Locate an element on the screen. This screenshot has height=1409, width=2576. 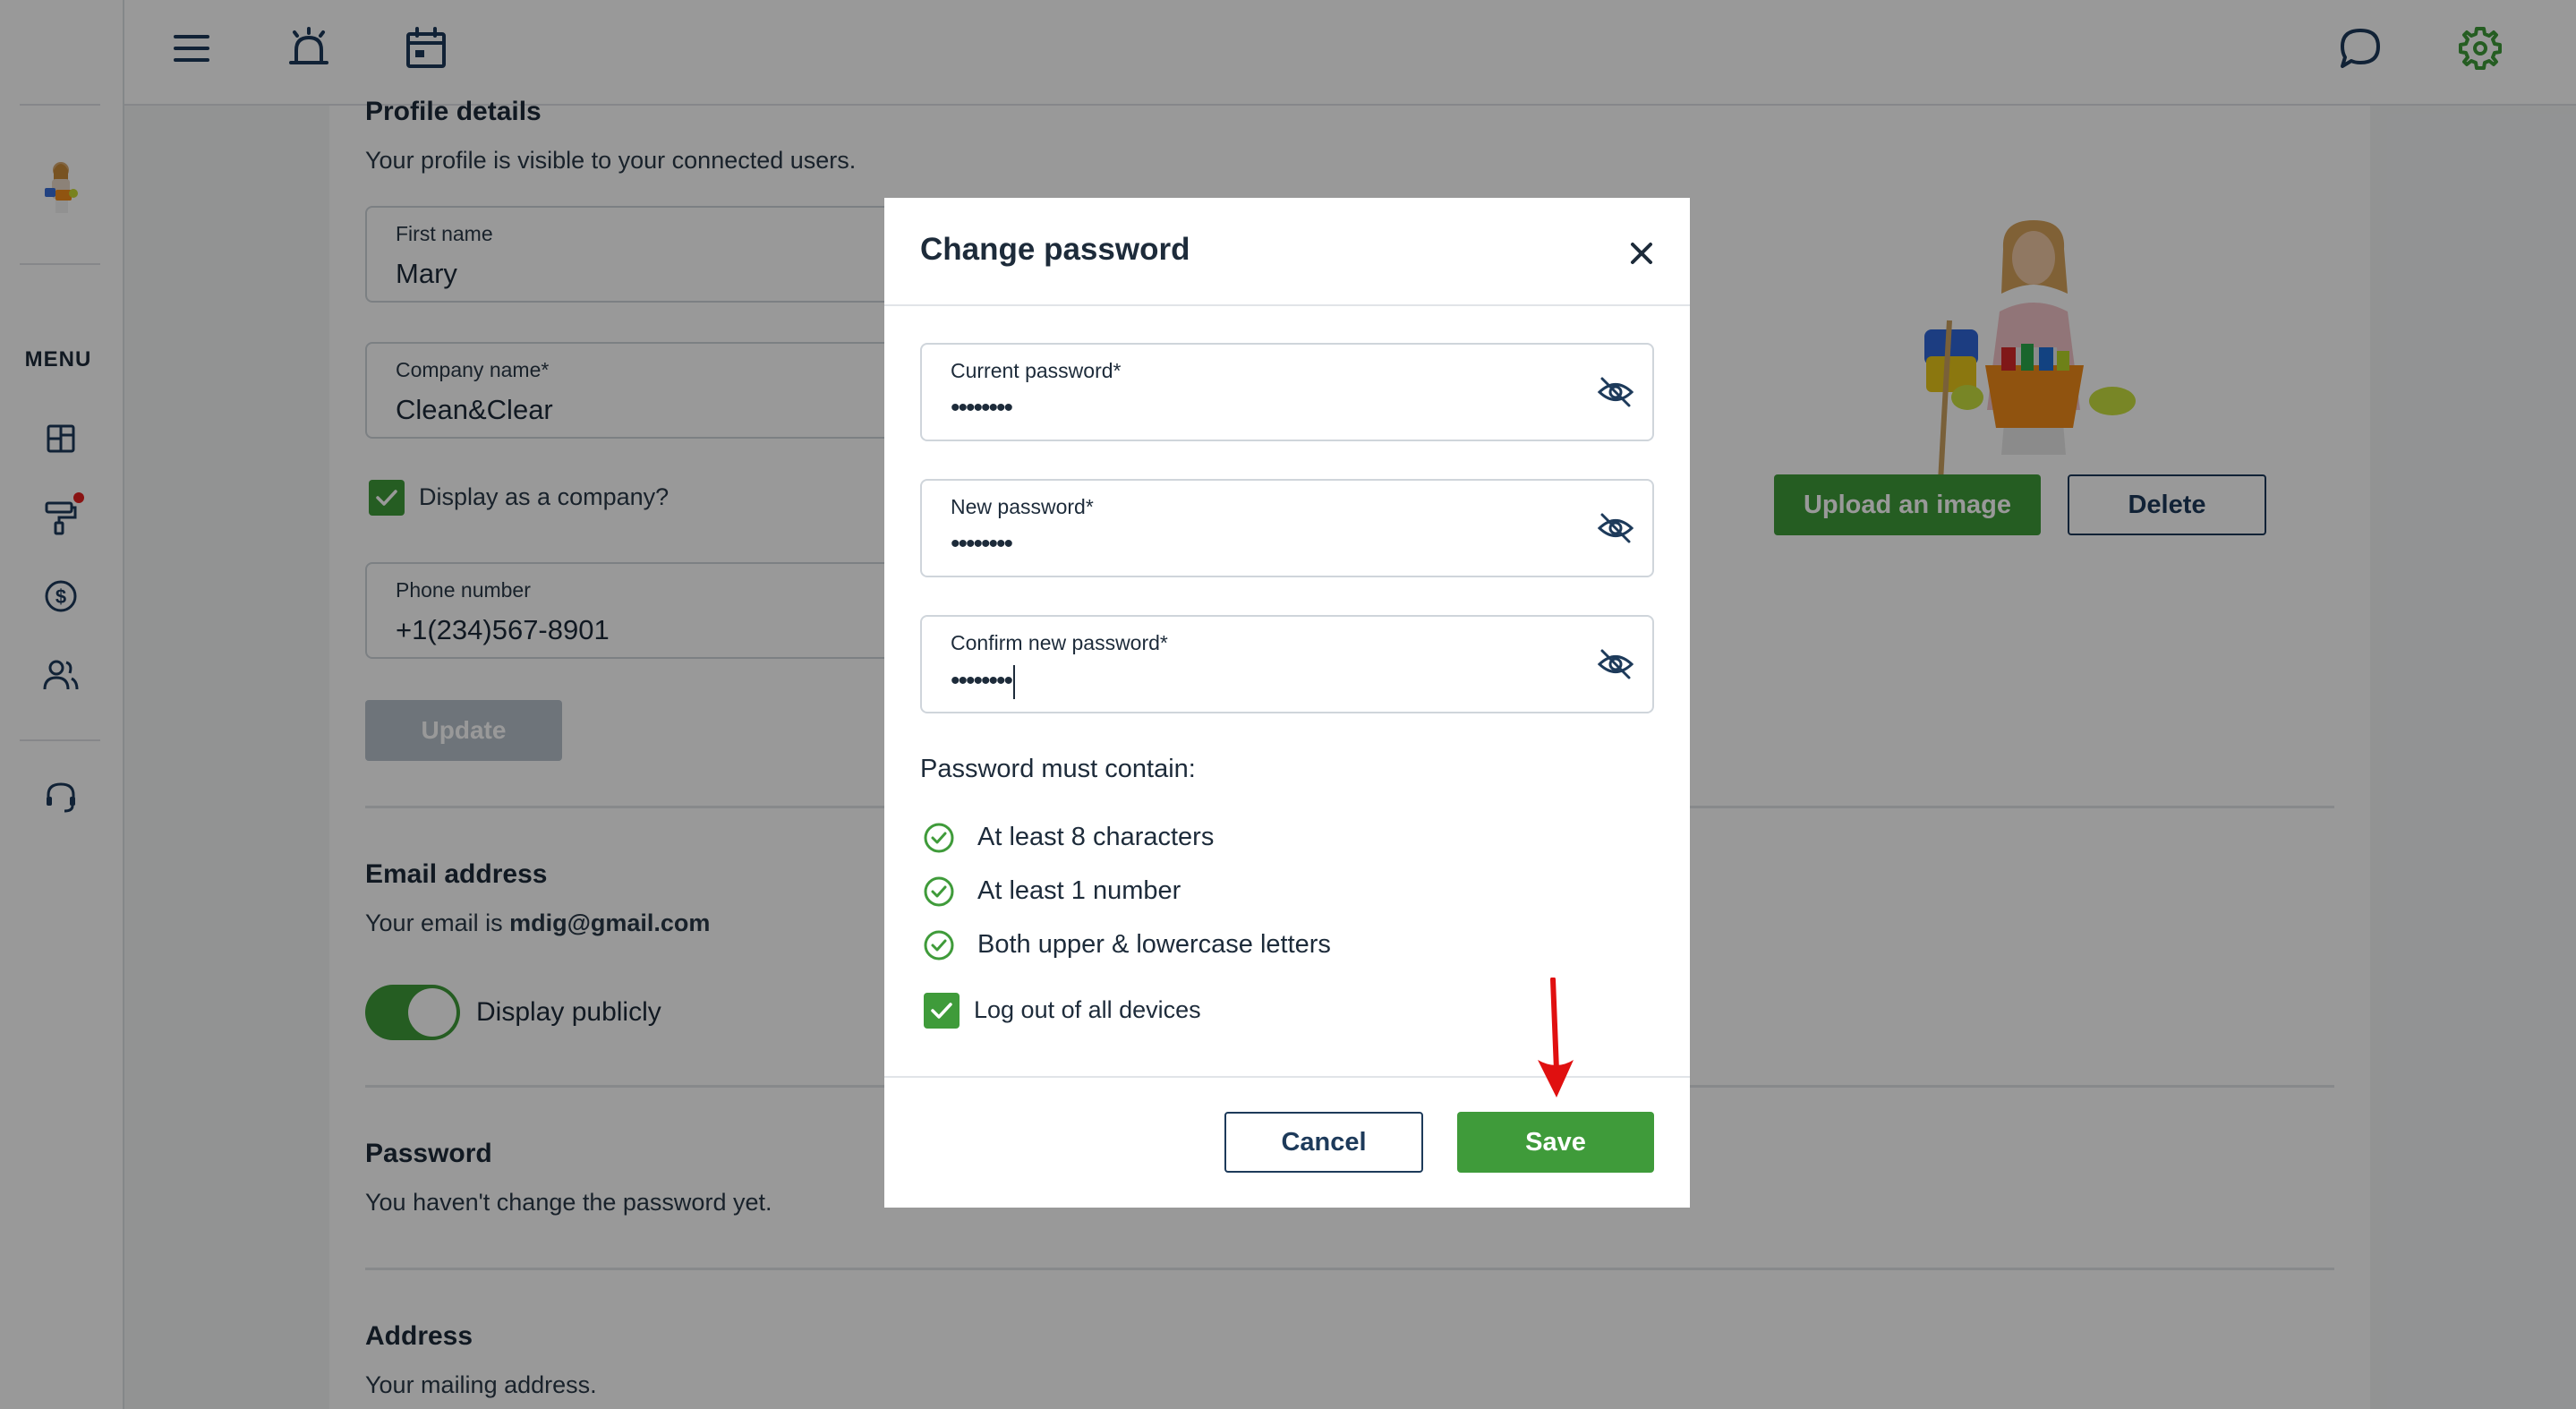
cancel-button: Cancel is located at coordinates (1323, 1142).